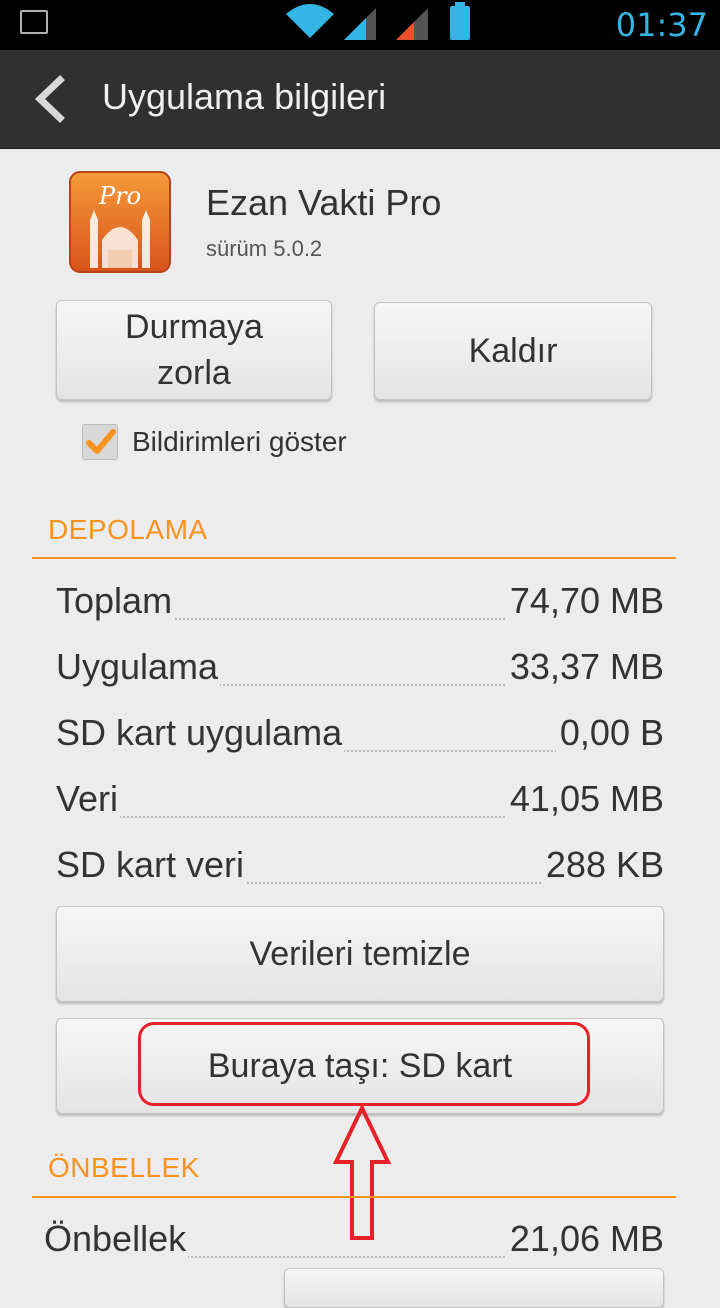 The height and width of the screenshot is (1308, 720). I want to click on storage-row-data: Veri 41,05 MB, so click(360, 800).